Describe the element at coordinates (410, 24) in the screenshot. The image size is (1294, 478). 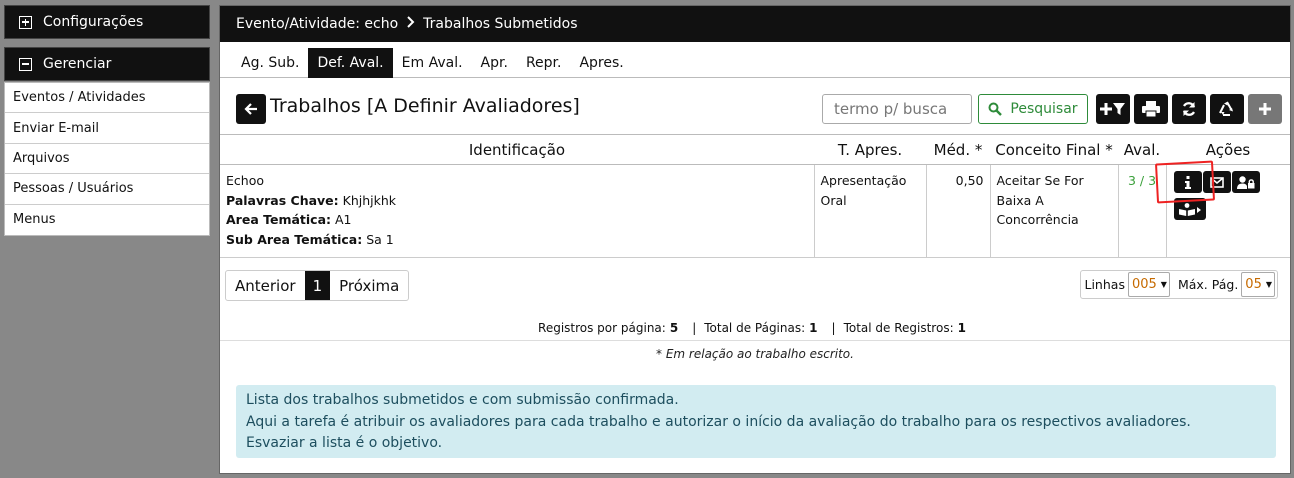
I see `chevron-right-icon` at that location.